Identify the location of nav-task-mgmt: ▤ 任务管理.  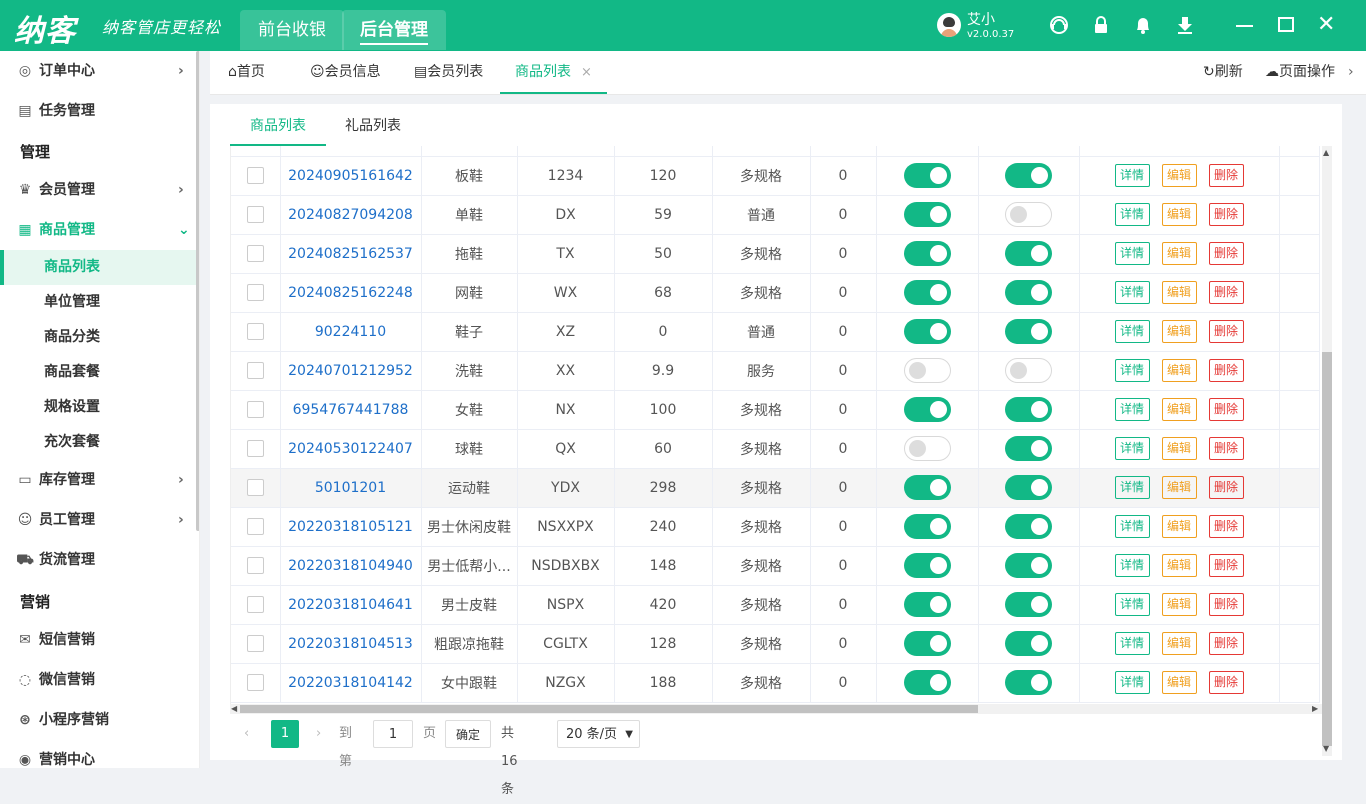
(98, 111).